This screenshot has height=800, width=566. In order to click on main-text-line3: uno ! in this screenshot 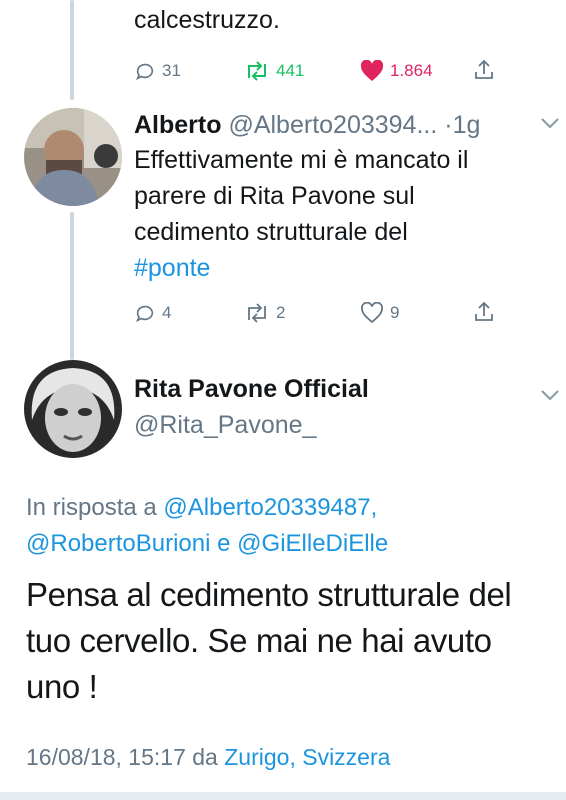, I will do `click(62, 686)`.